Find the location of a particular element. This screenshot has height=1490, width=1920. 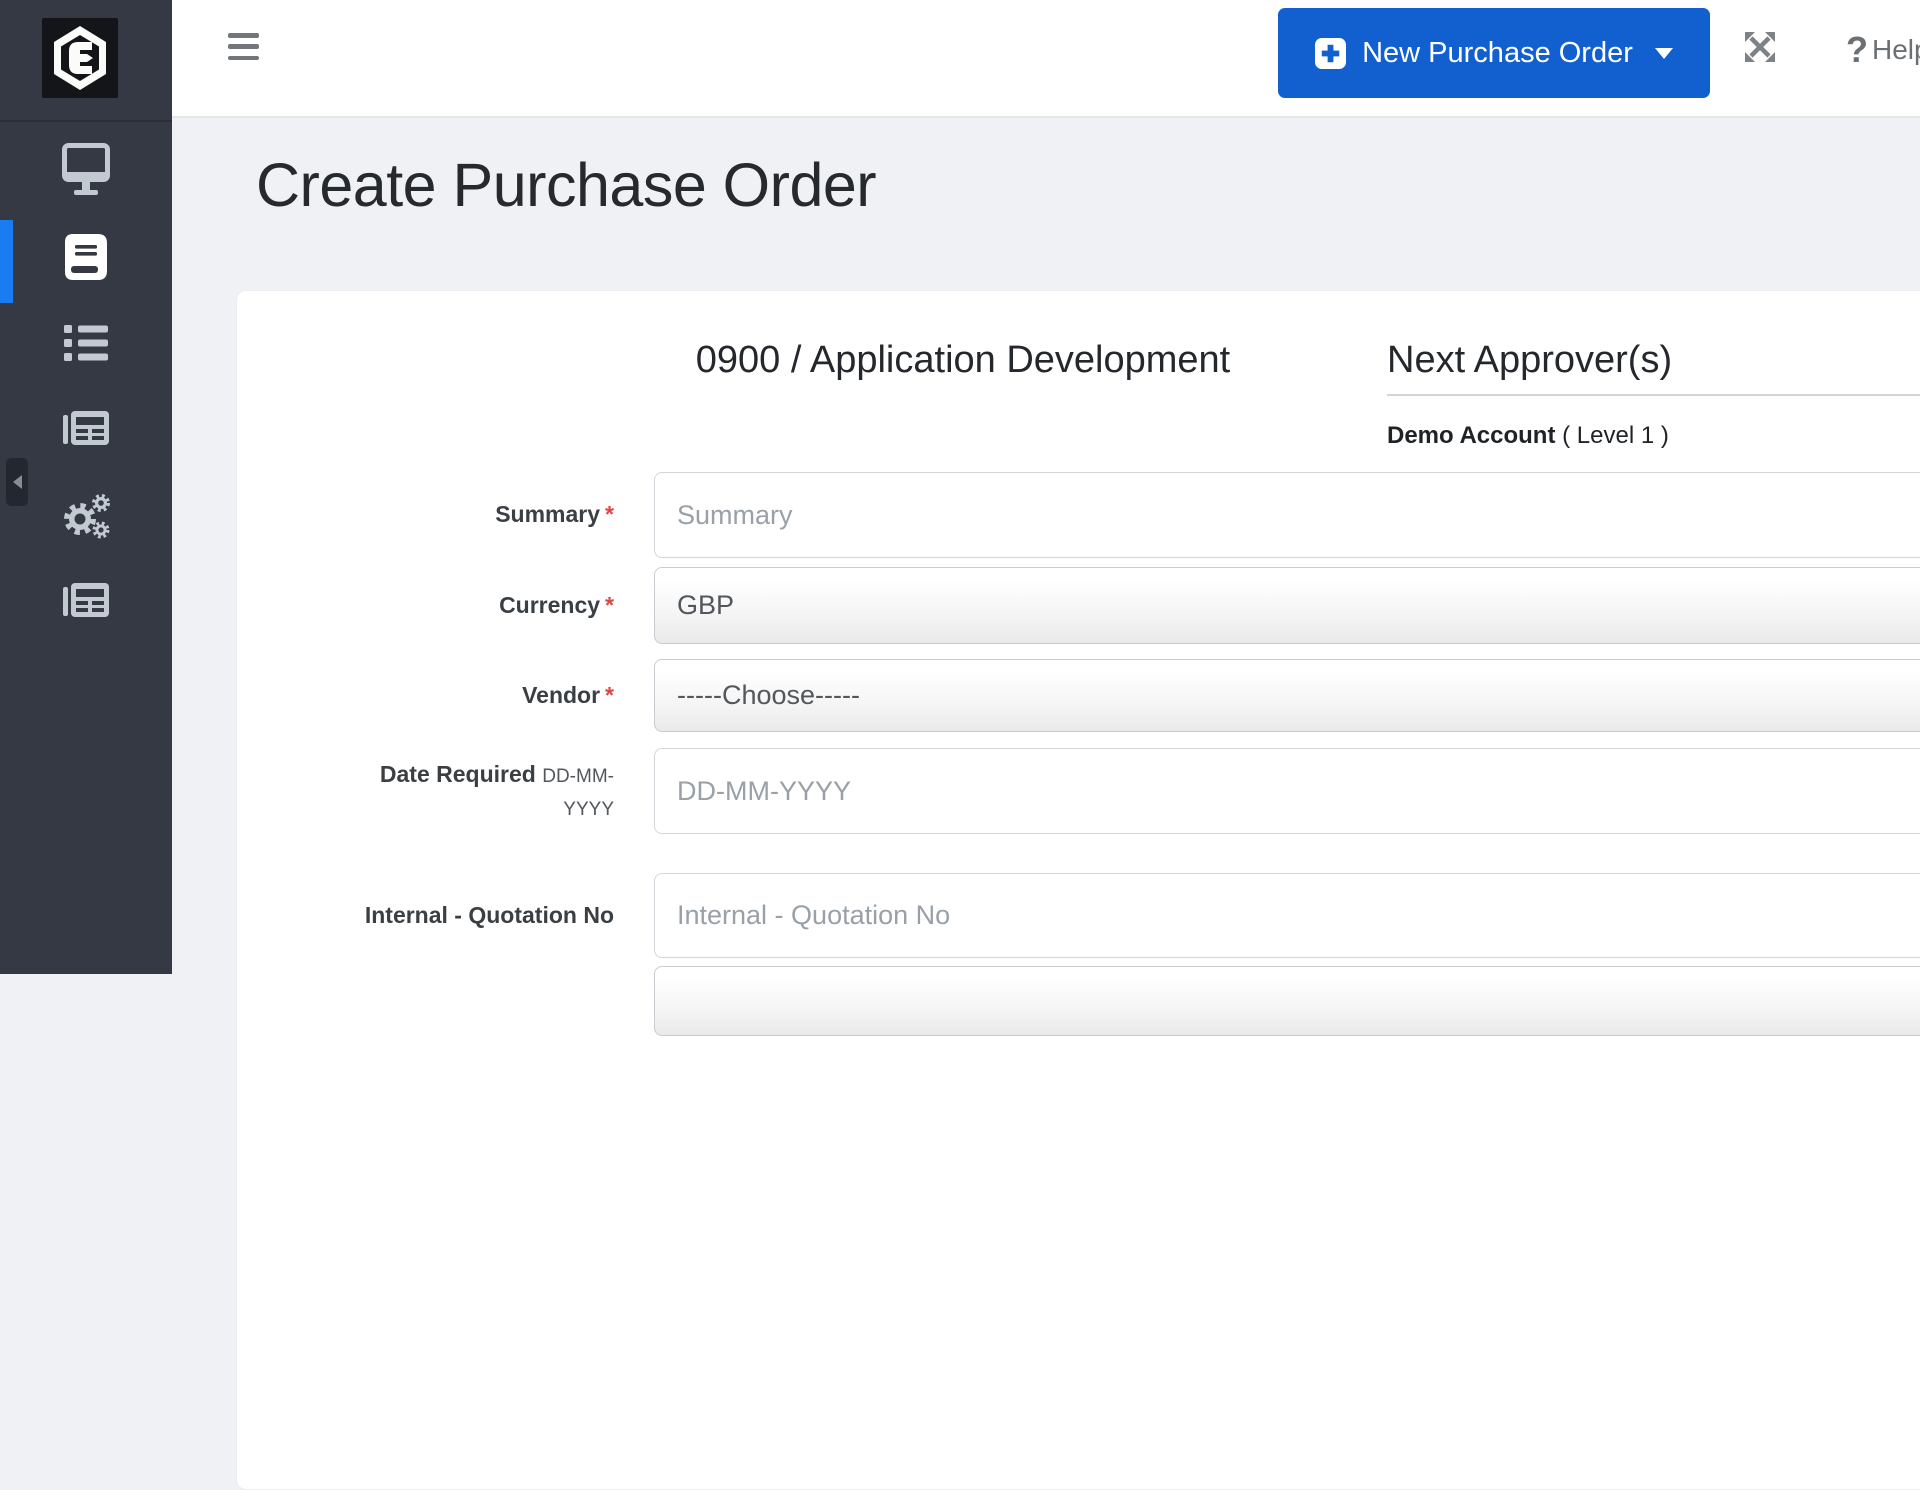

desktop-icon is located at coordinates (86, 173).